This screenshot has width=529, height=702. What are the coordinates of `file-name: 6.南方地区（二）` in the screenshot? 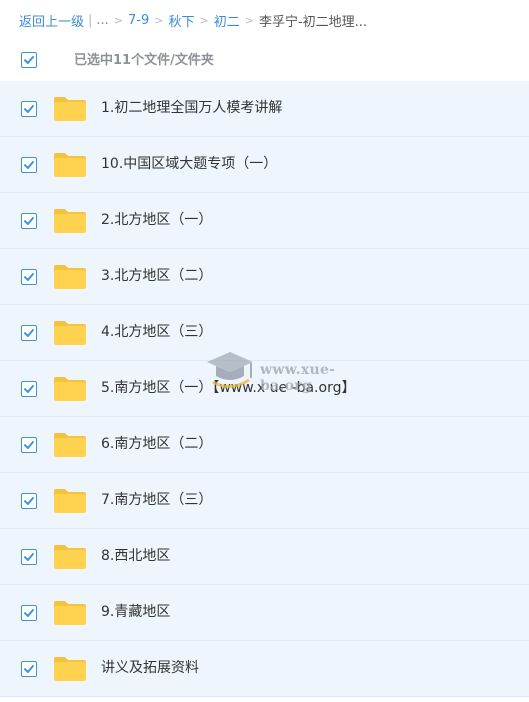 It's located at (157, 444).